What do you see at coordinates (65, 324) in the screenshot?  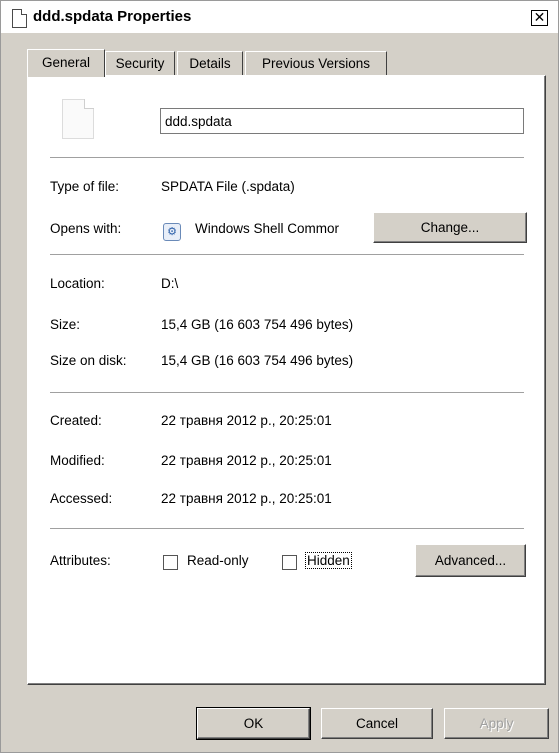 I see `size-label: Size:` at bounding box center [65, 324].